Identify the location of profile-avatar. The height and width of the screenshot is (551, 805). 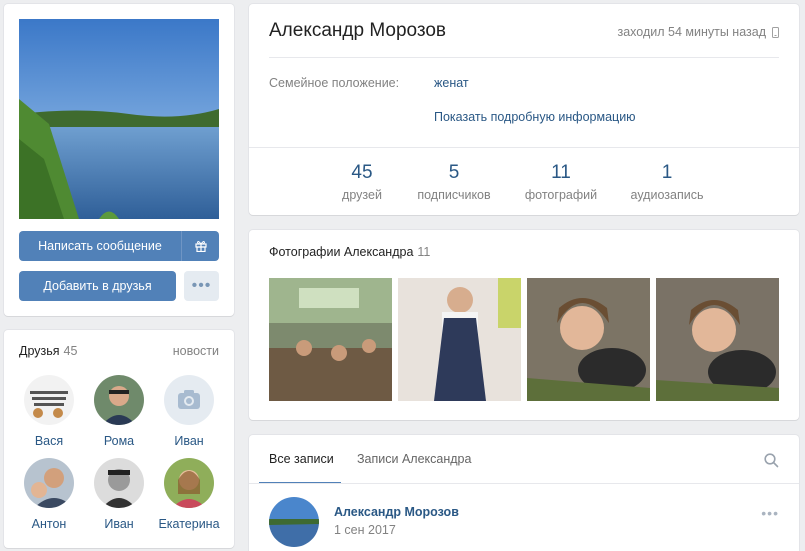
(119, 119).